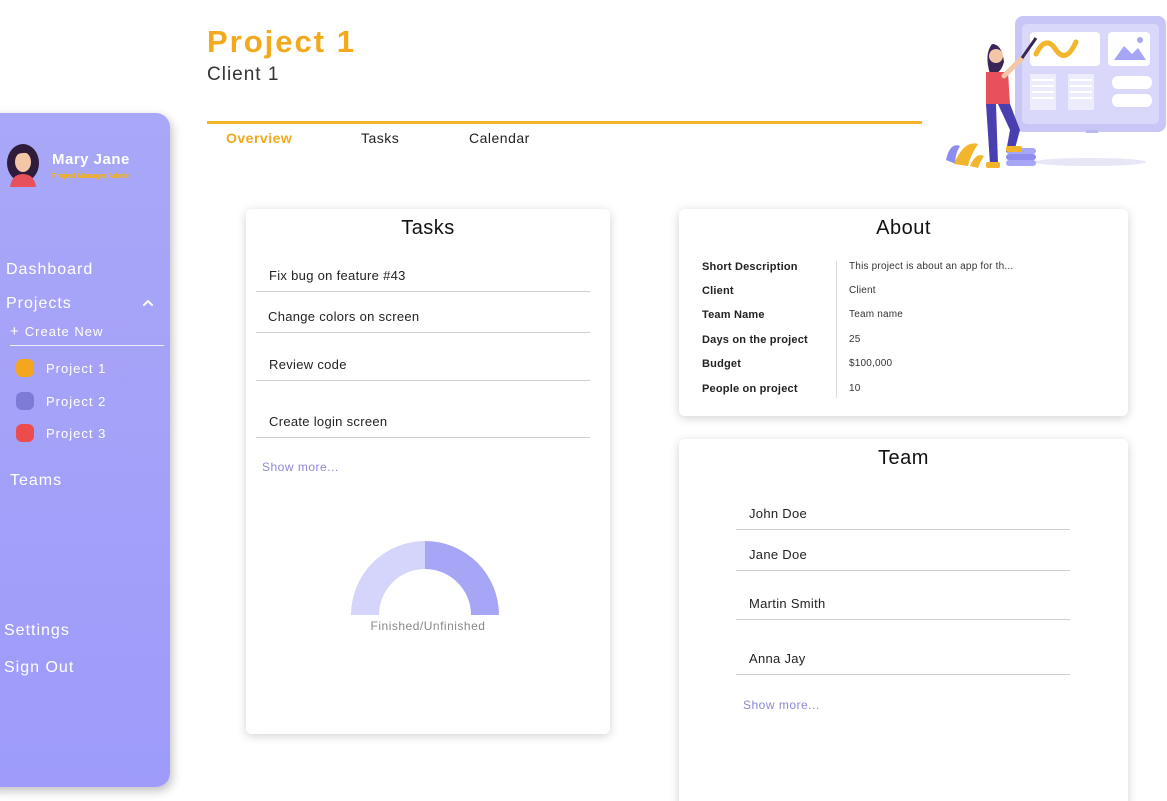  Describe the element at coordinates (750, 267) in the screenshot. I see `about-label-short-description: Short Description` at that location.